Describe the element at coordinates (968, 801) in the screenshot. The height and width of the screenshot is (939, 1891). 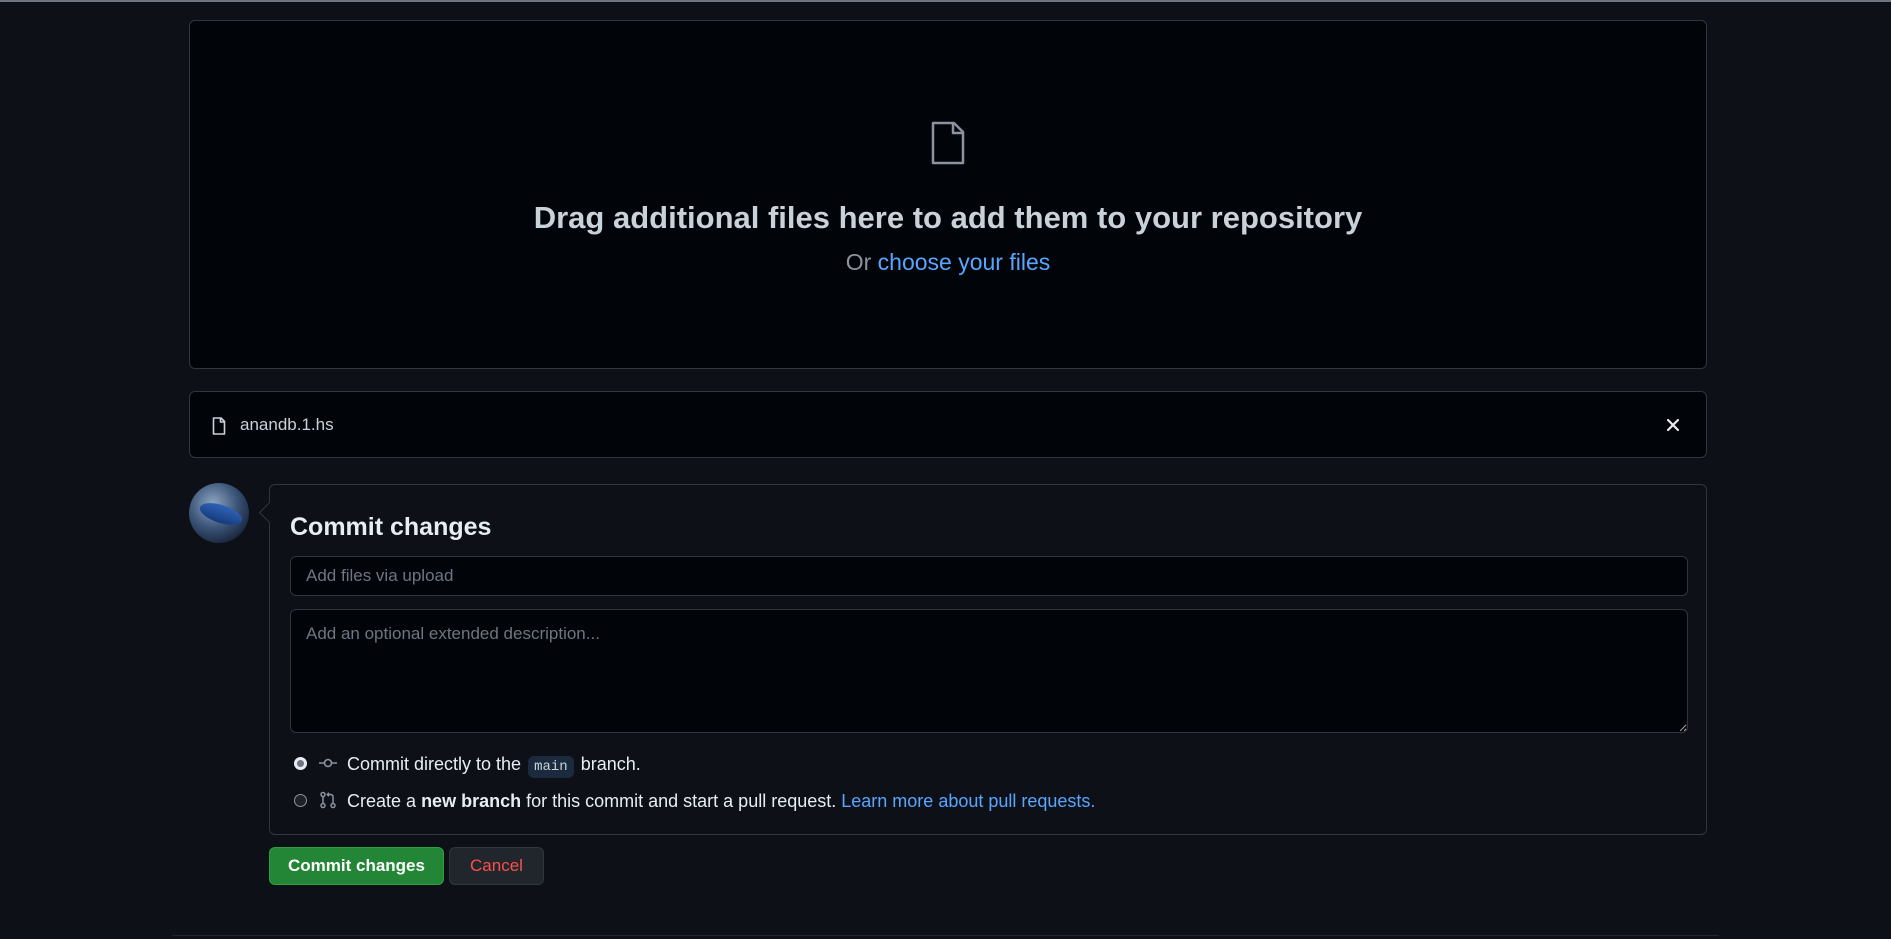
I see `learn-more-pull-requests-link: Learn more about pull requests.` at that location.